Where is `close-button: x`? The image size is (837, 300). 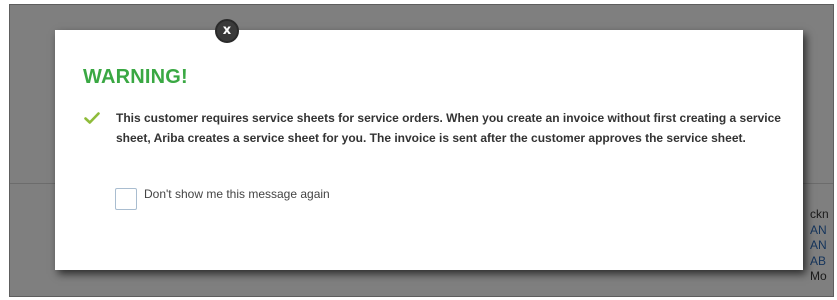 close-button: x is located at coordinates (227, 31).